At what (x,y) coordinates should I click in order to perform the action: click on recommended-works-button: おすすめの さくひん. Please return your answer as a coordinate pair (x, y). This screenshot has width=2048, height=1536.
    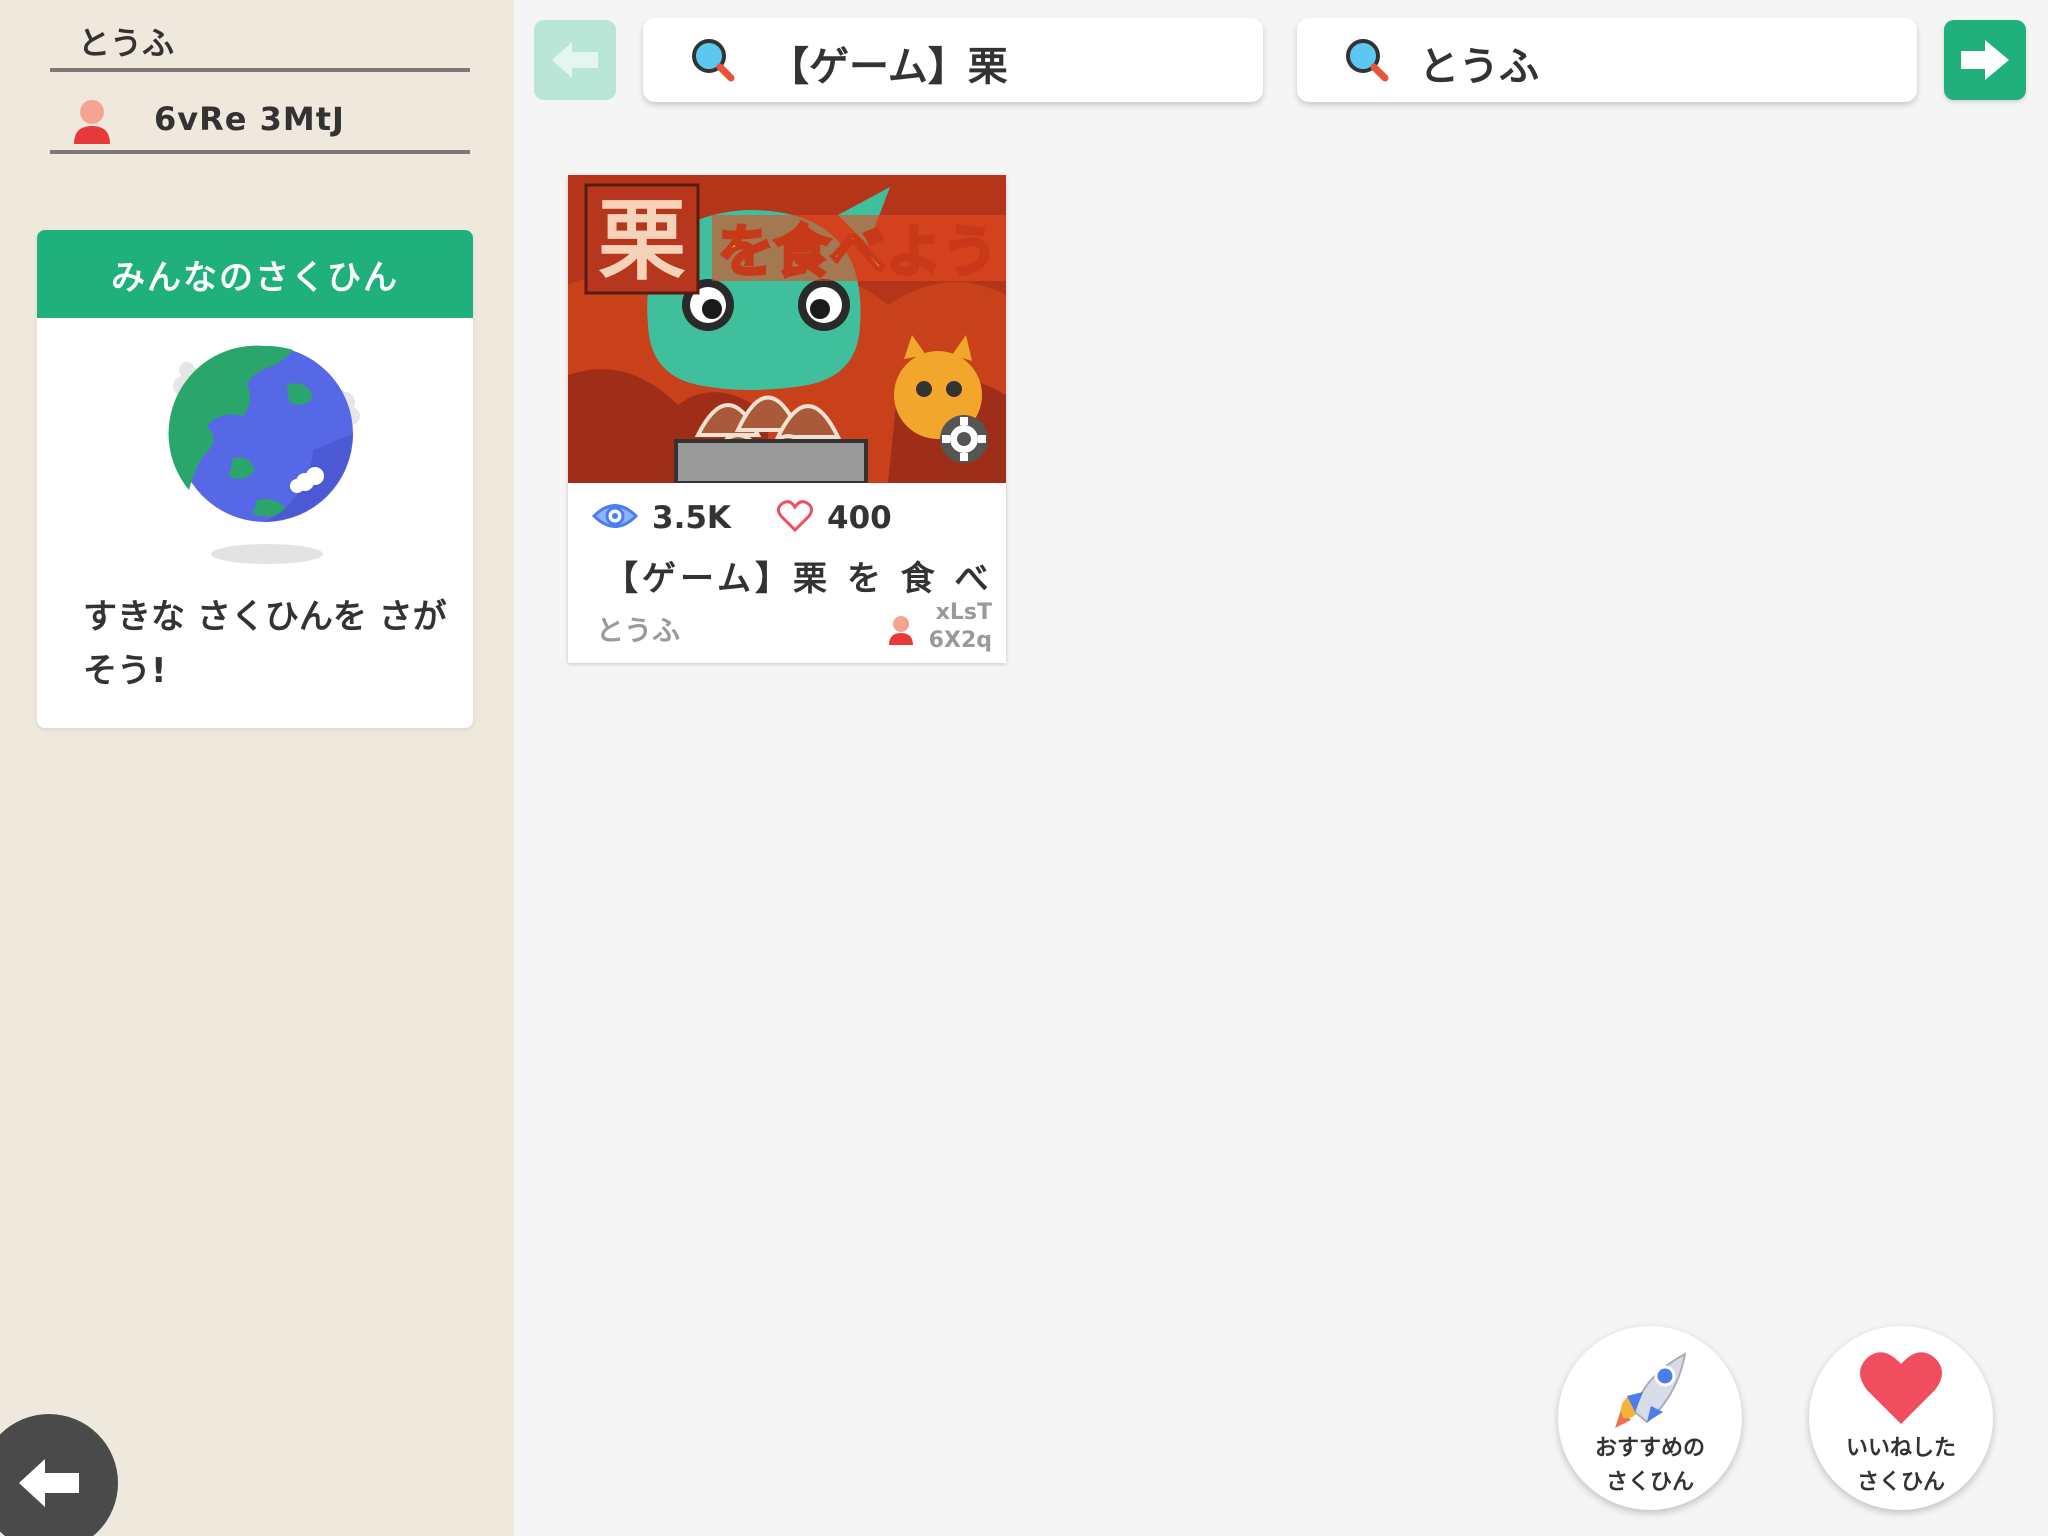
    Looking at the image, I should click on (1650, 1418).